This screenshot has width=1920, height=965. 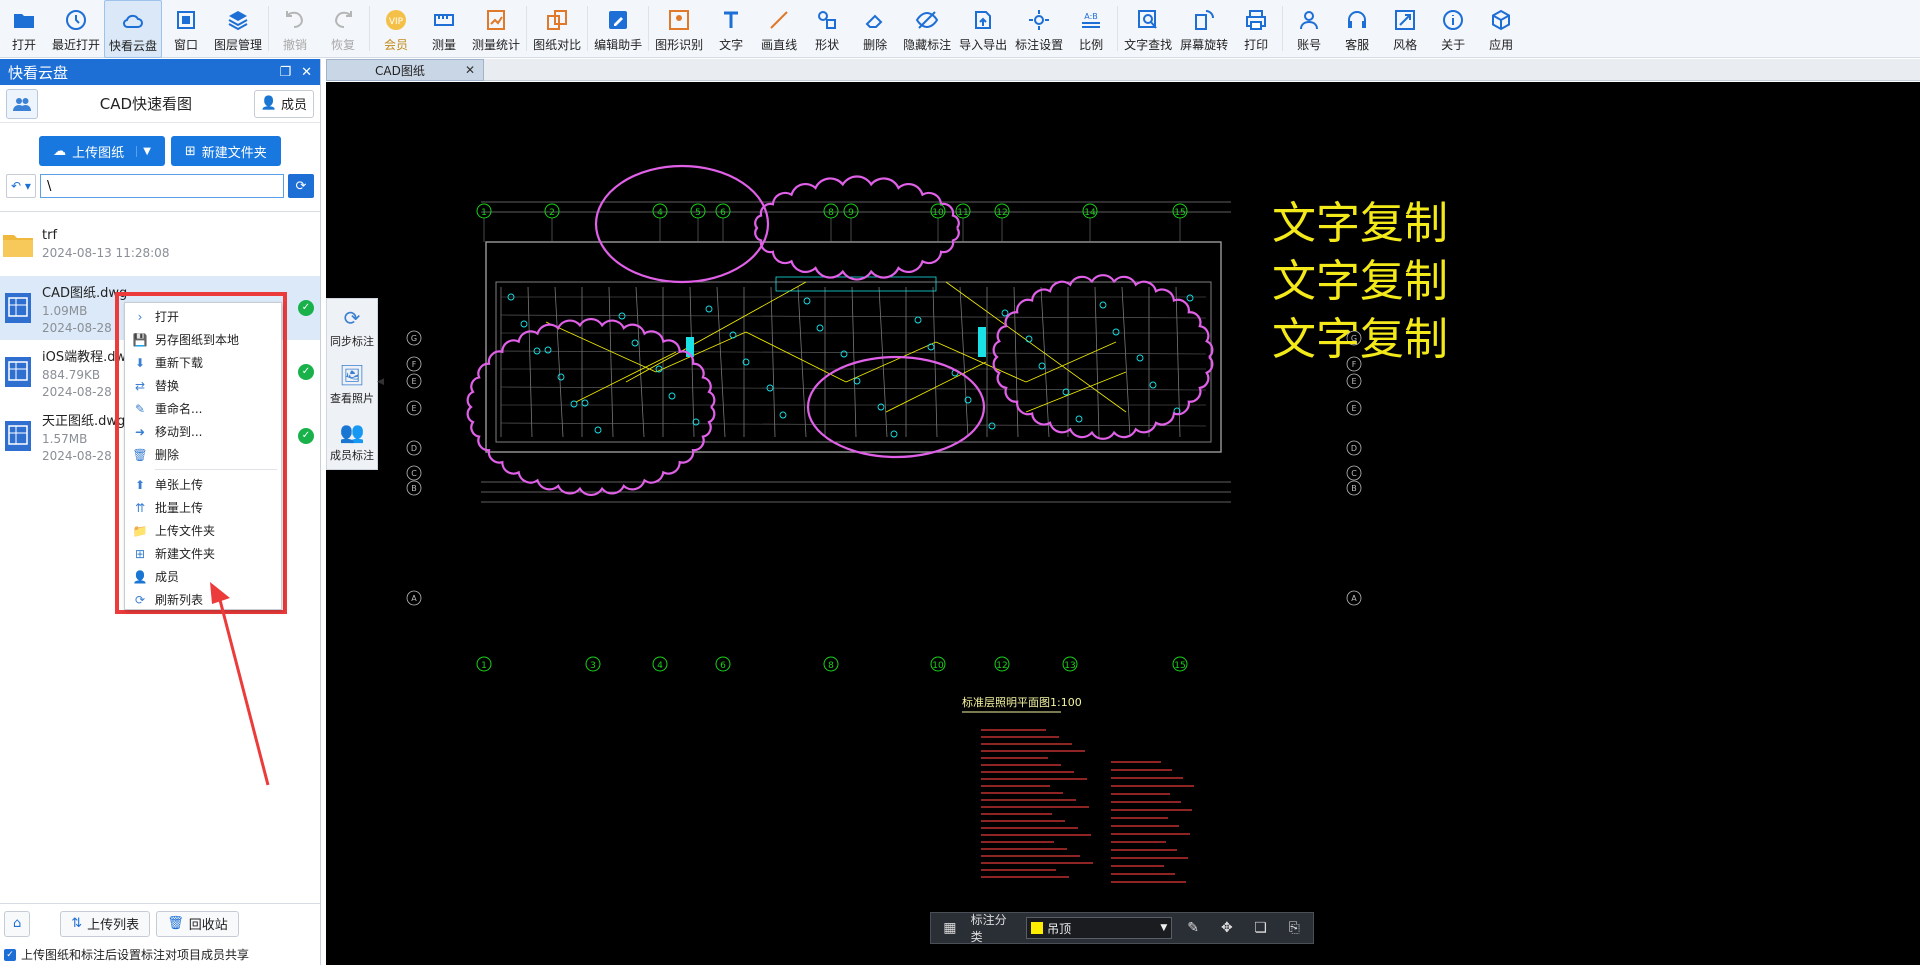 What do you see at coordinates (24, 29) in the screenshot?
I see `toolbar-folder-open-button: 打开` at bounding box center [24, 29].